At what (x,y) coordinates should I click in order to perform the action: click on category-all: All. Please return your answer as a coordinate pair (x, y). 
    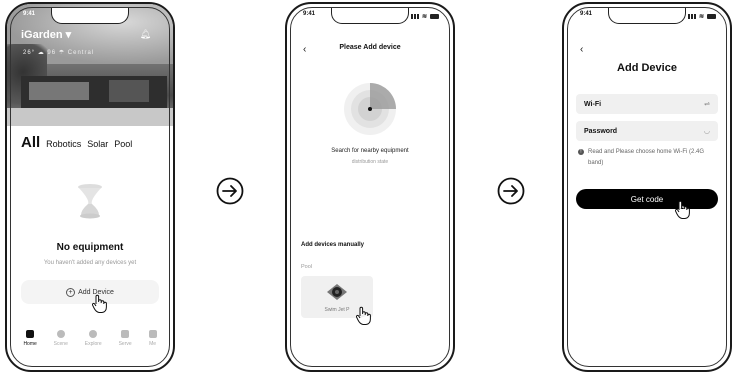
    Looking at the image, I should click on (30, 142).